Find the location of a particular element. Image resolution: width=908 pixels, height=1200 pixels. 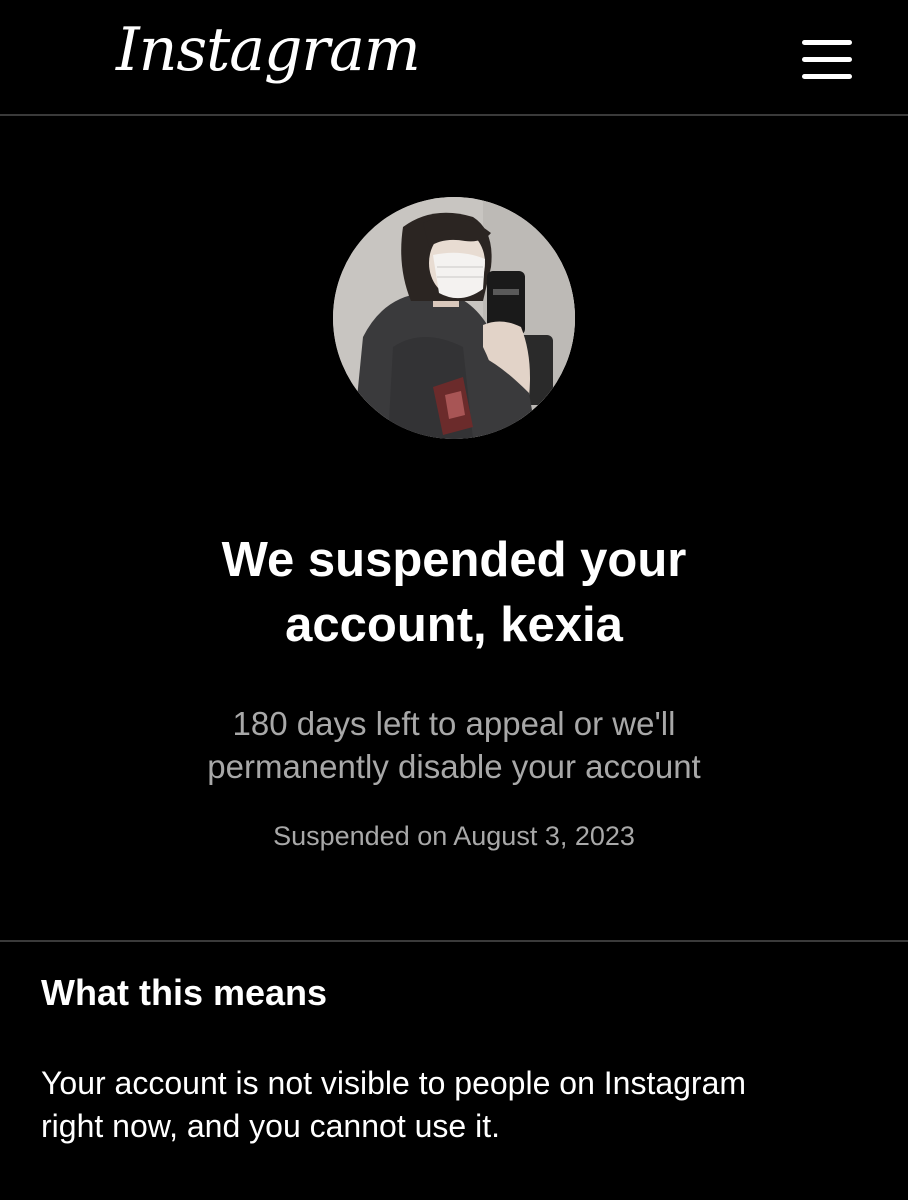

profile-photo is located at coordinates (454, 318).